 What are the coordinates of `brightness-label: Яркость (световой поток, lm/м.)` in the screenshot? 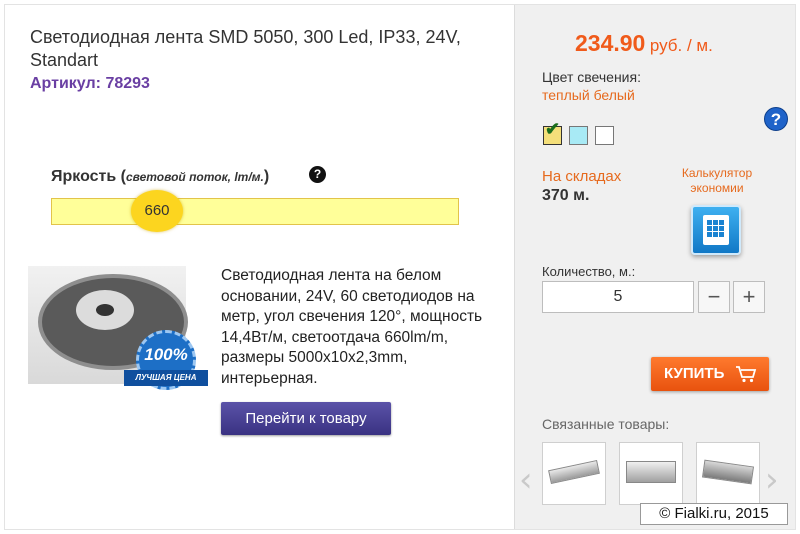 It's located at (160, 176).